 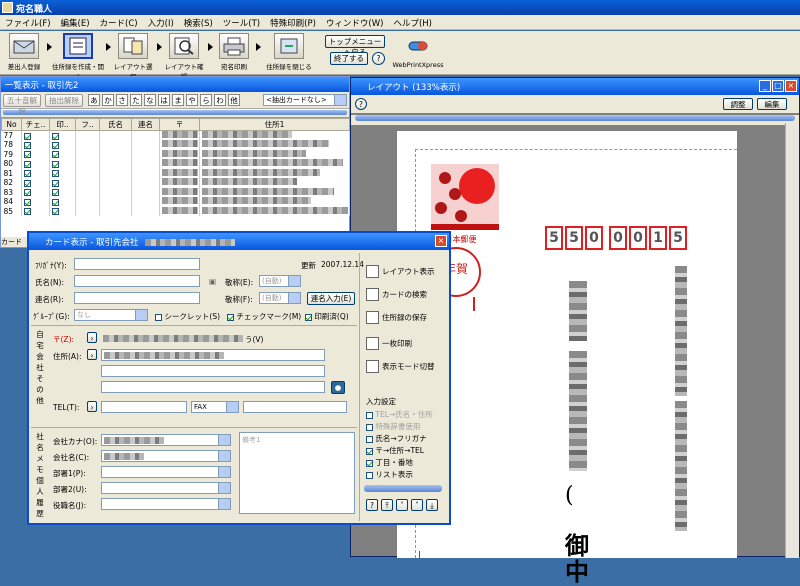 I want to click on menu-search: 検索(S), so click(x=198, y=22).